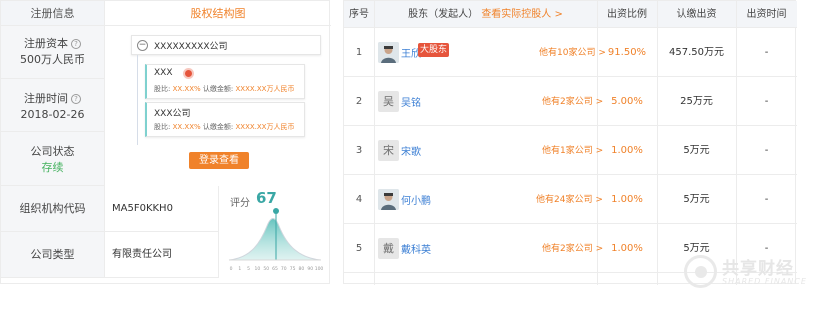 This screenshot has height=310, width=818. Describe the element at coordinates (163, 73) in the screenshot. I see `node-name: XXX` at that location.